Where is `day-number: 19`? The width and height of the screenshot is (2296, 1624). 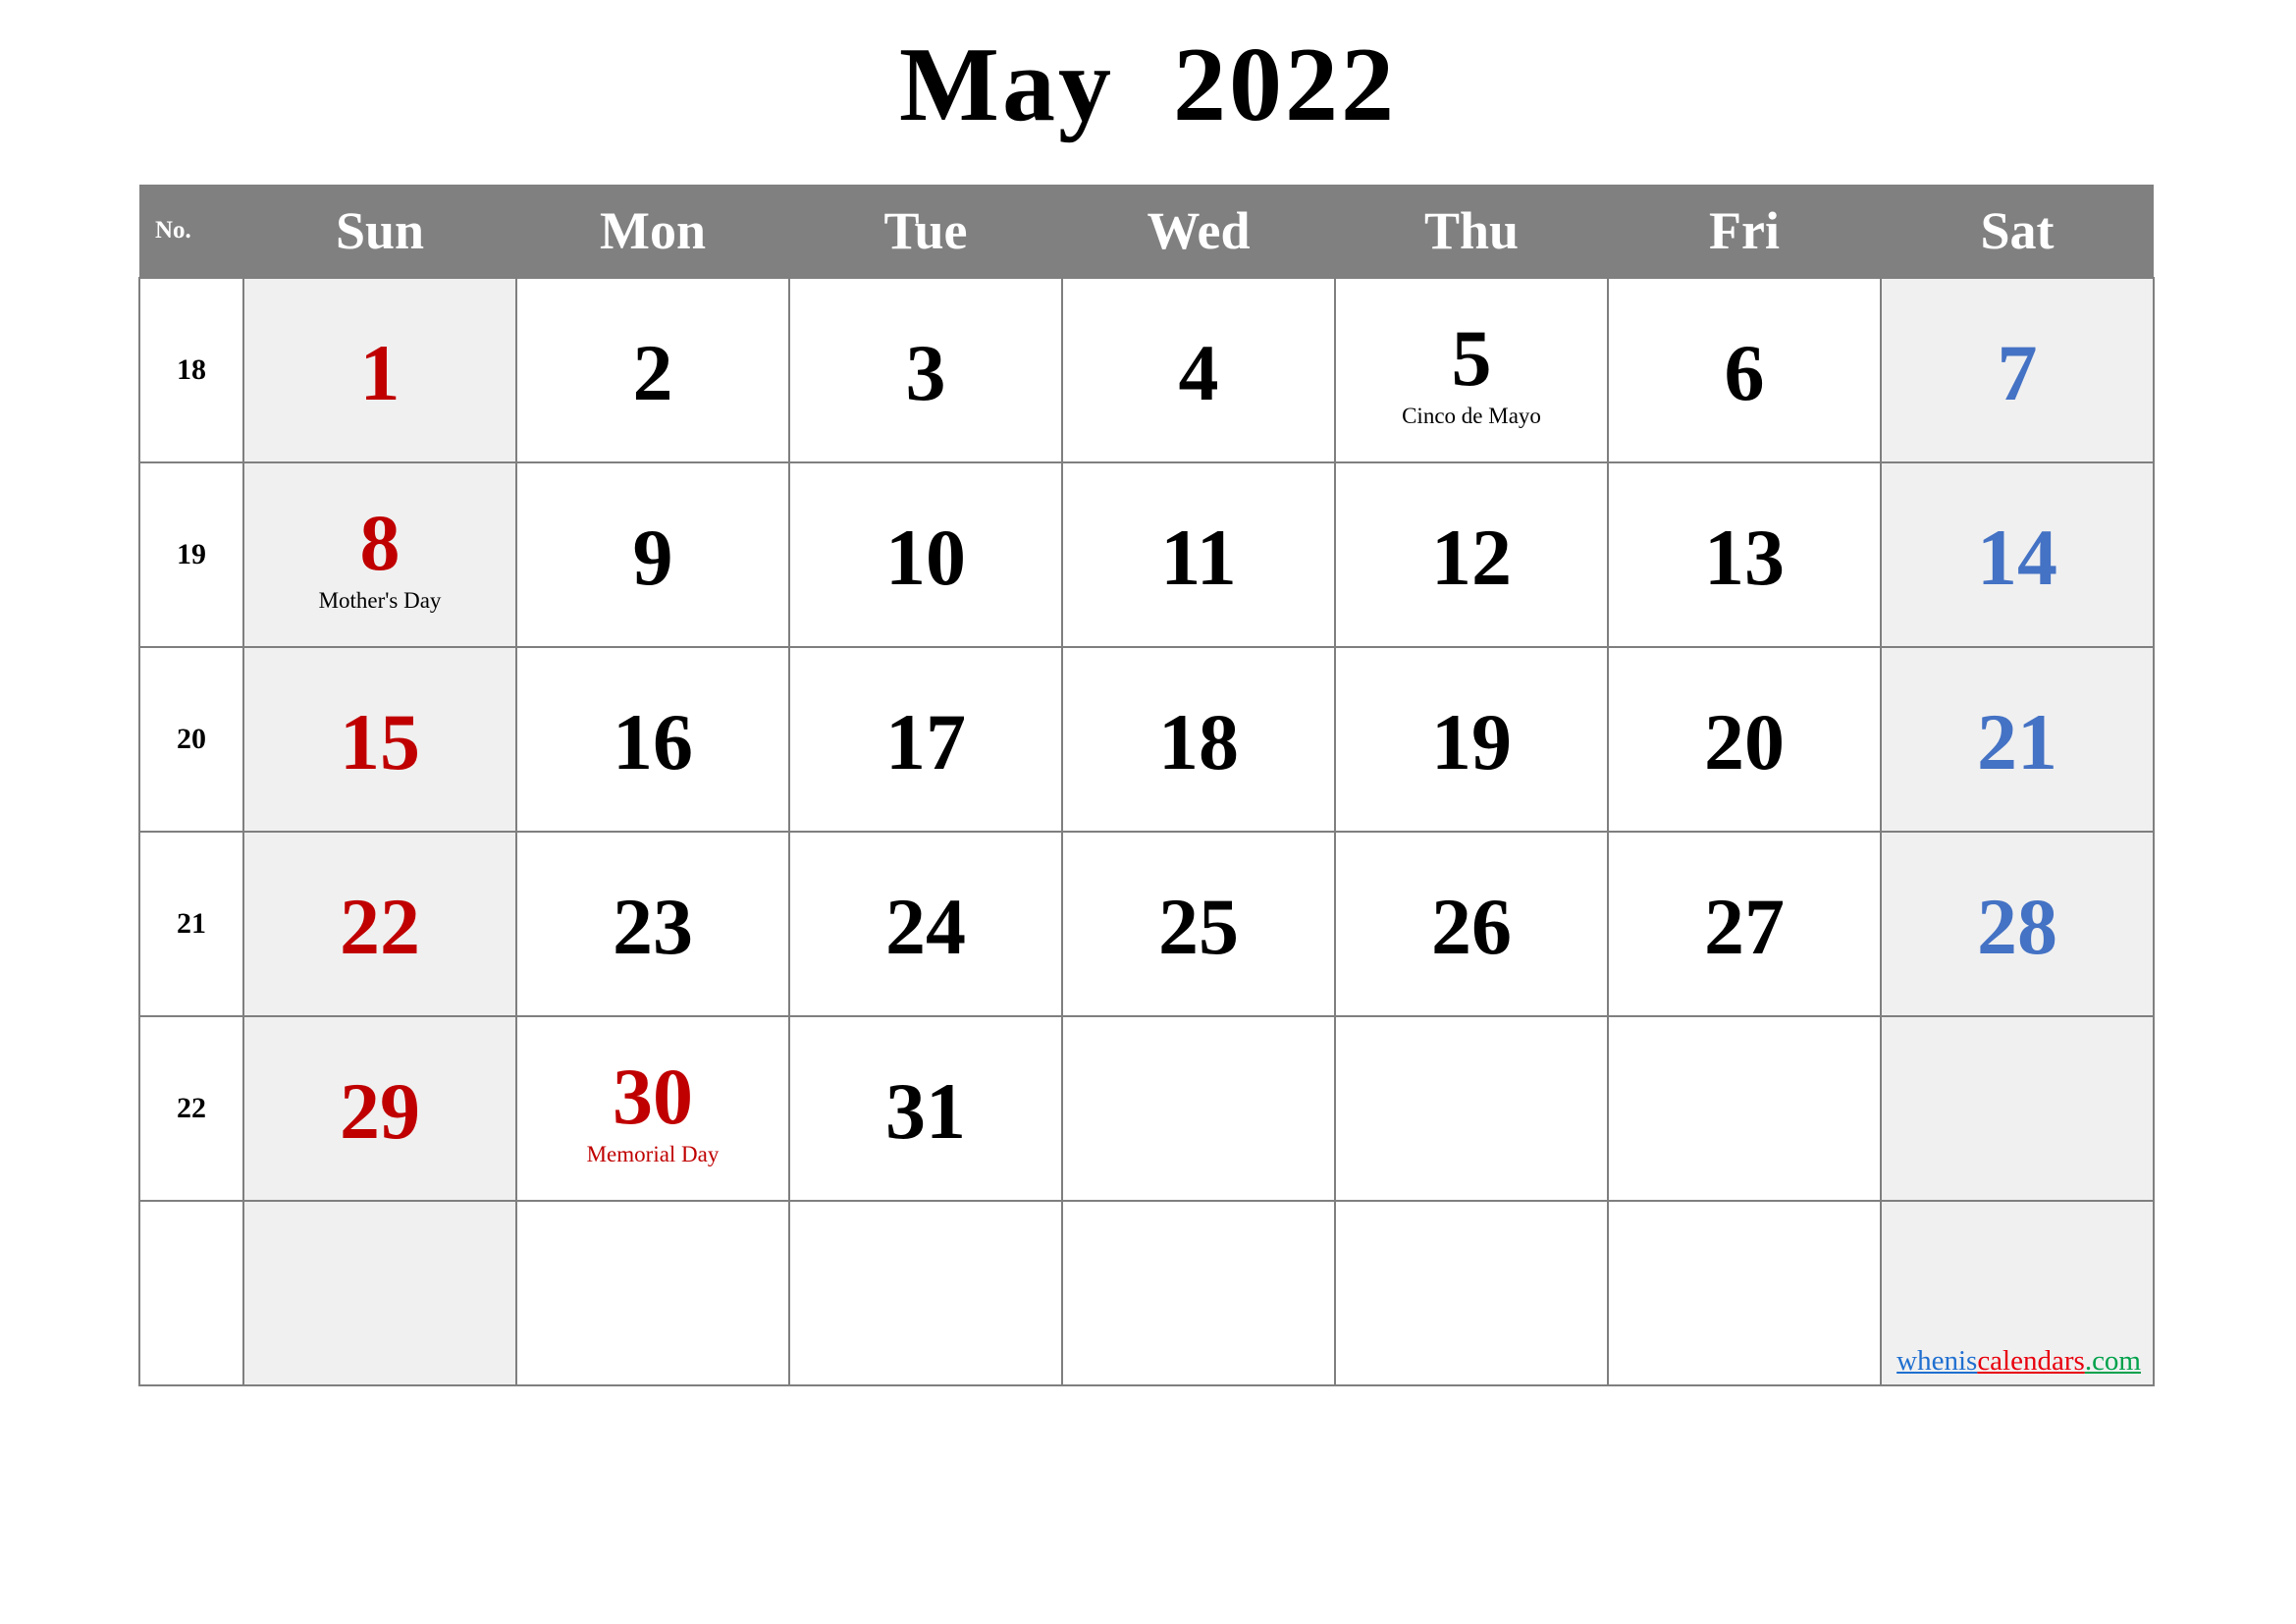
day-number: 19 is located at coordinates (1471, 741).